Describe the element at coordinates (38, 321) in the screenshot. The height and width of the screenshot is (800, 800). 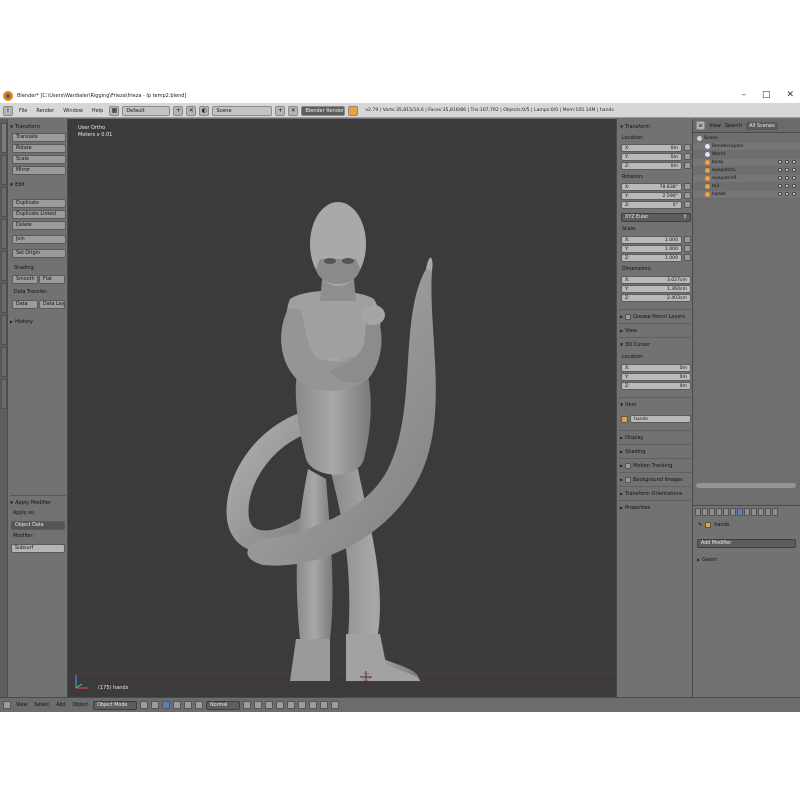
I see `history-panel-header: ▶ History` at that location.